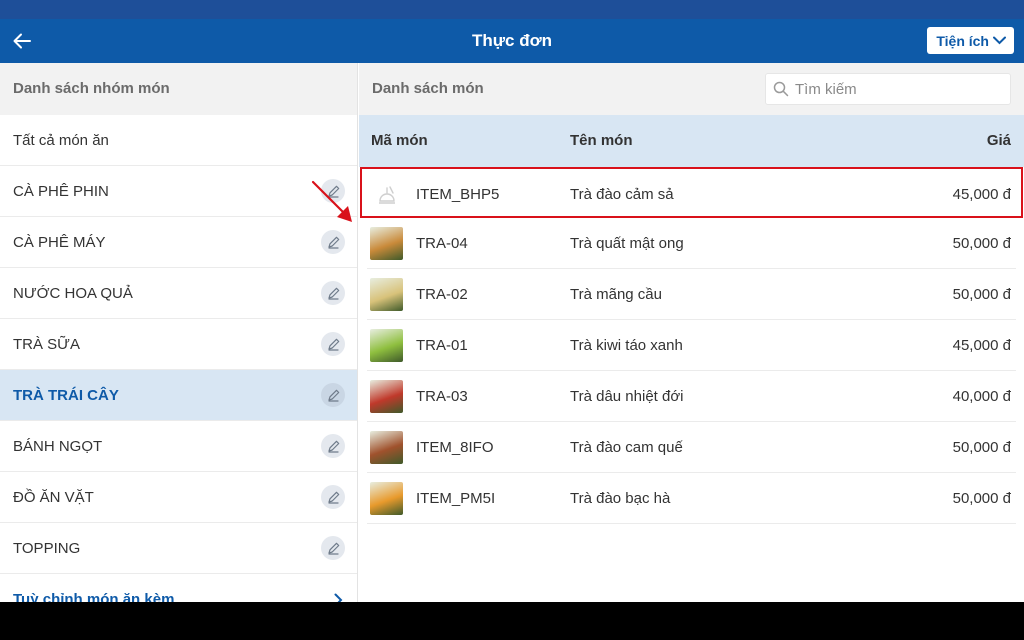 The height and width of the screenshot is (640, 1024). I want to click on group-item: CÀ PHÊ PHIN, so click(178, 191).